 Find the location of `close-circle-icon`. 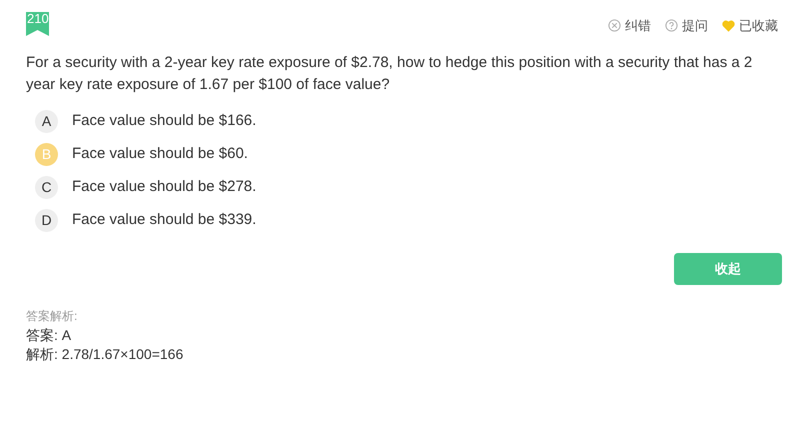

close-circle-icon is located at coordinates (614, 25).